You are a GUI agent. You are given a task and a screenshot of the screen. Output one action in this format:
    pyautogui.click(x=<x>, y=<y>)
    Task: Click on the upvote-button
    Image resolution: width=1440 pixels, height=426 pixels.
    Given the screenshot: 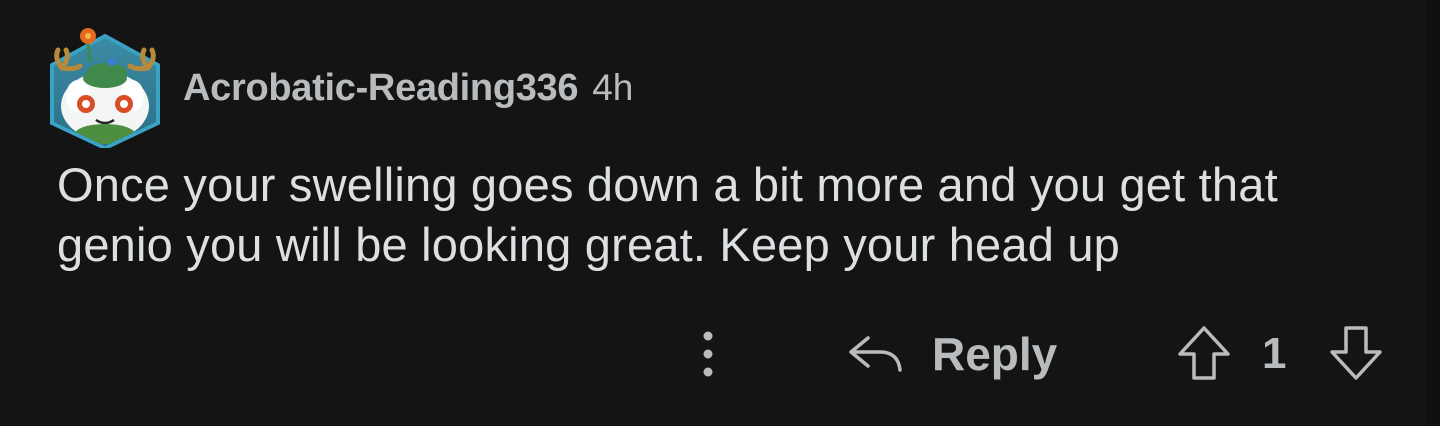 What is the action you would take?
    pyautogui.click(x=1204, y=353)
    